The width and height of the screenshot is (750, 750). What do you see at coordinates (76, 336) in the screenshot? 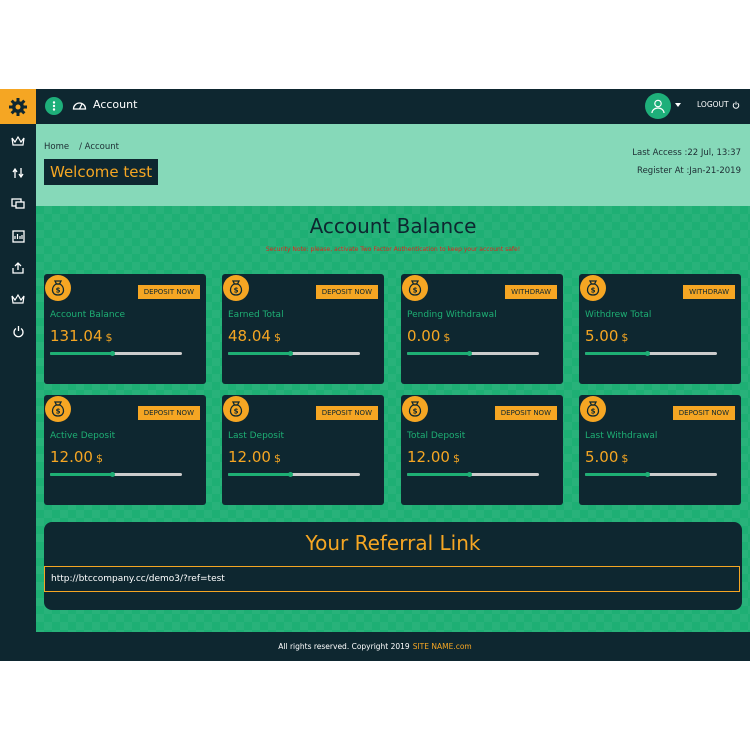
I see `card-amount: 131.04` at bounding box center [76, 336].